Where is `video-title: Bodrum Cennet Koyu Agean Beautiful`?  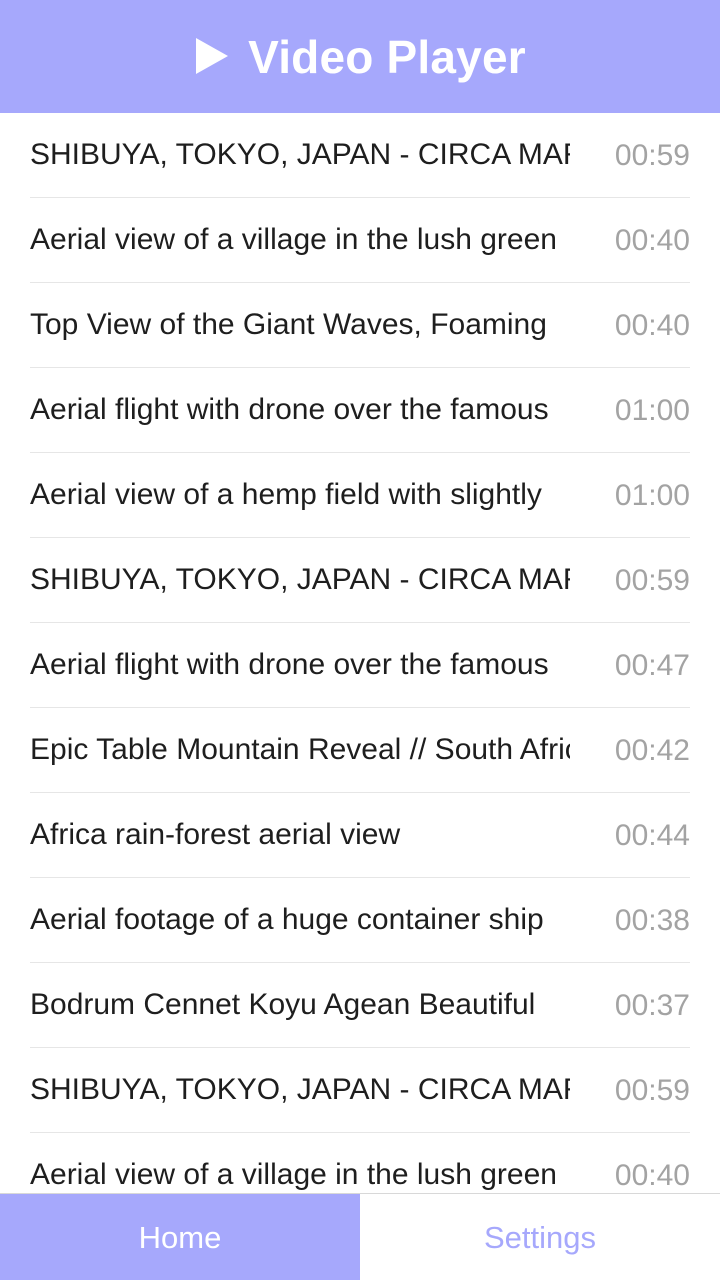
video-title: Bodrum Cennet Koyu Agean Beautiful is located at coordinates (283, 1004).